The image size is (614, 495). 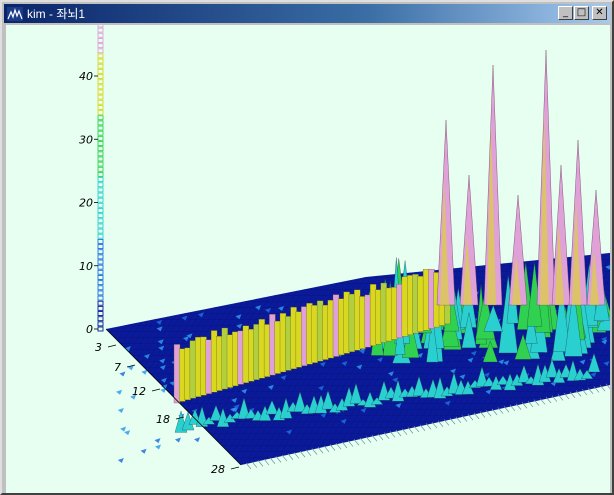 What do you see at coordinates (91, 180) in the screenshot?
I see `z-axis: 0 10 20 30 40` at bounding box center [91, 180].